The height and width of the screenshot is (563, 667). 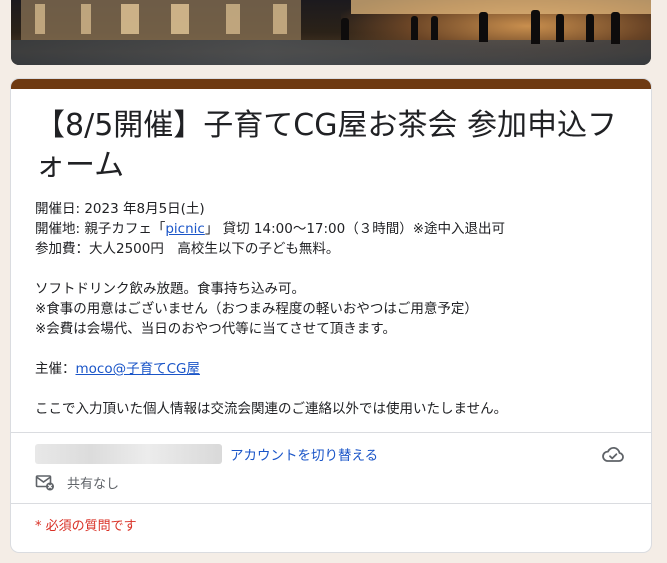 I want to click on organizer-prefix: 主催：, so click(x=55, y=369).